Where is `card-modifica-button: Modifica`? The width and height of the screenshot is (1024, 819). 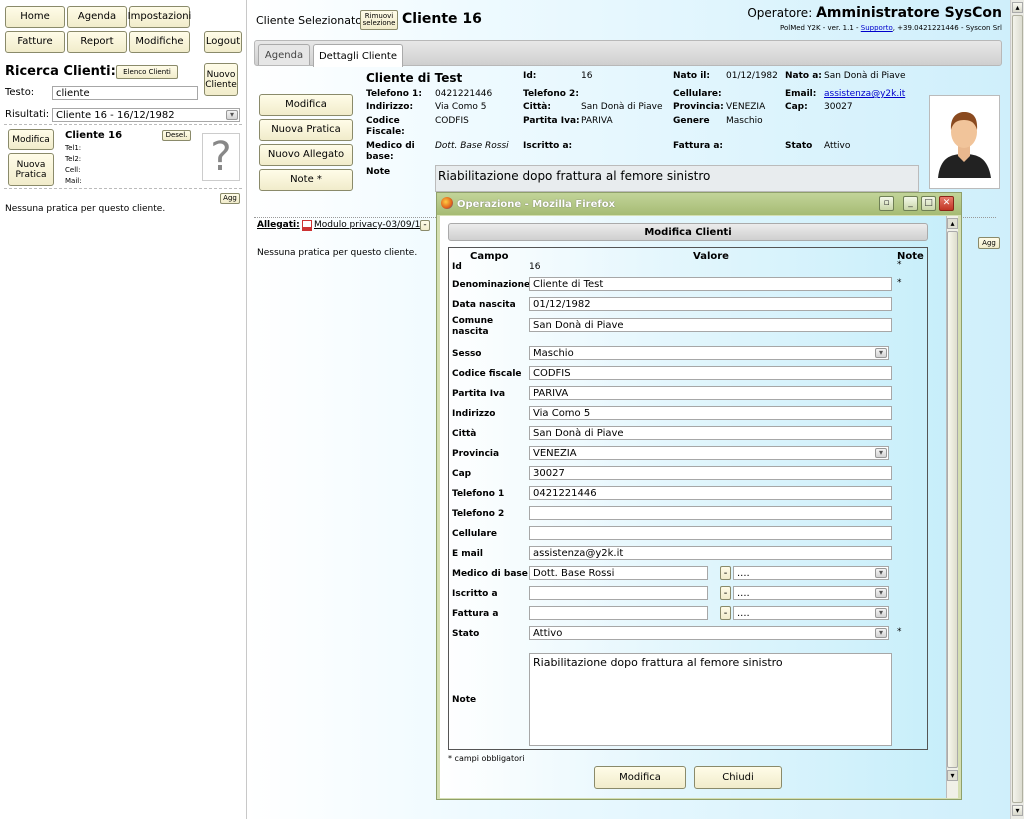 card-modifica-button: Modifica is located at coordinates (31, 139).